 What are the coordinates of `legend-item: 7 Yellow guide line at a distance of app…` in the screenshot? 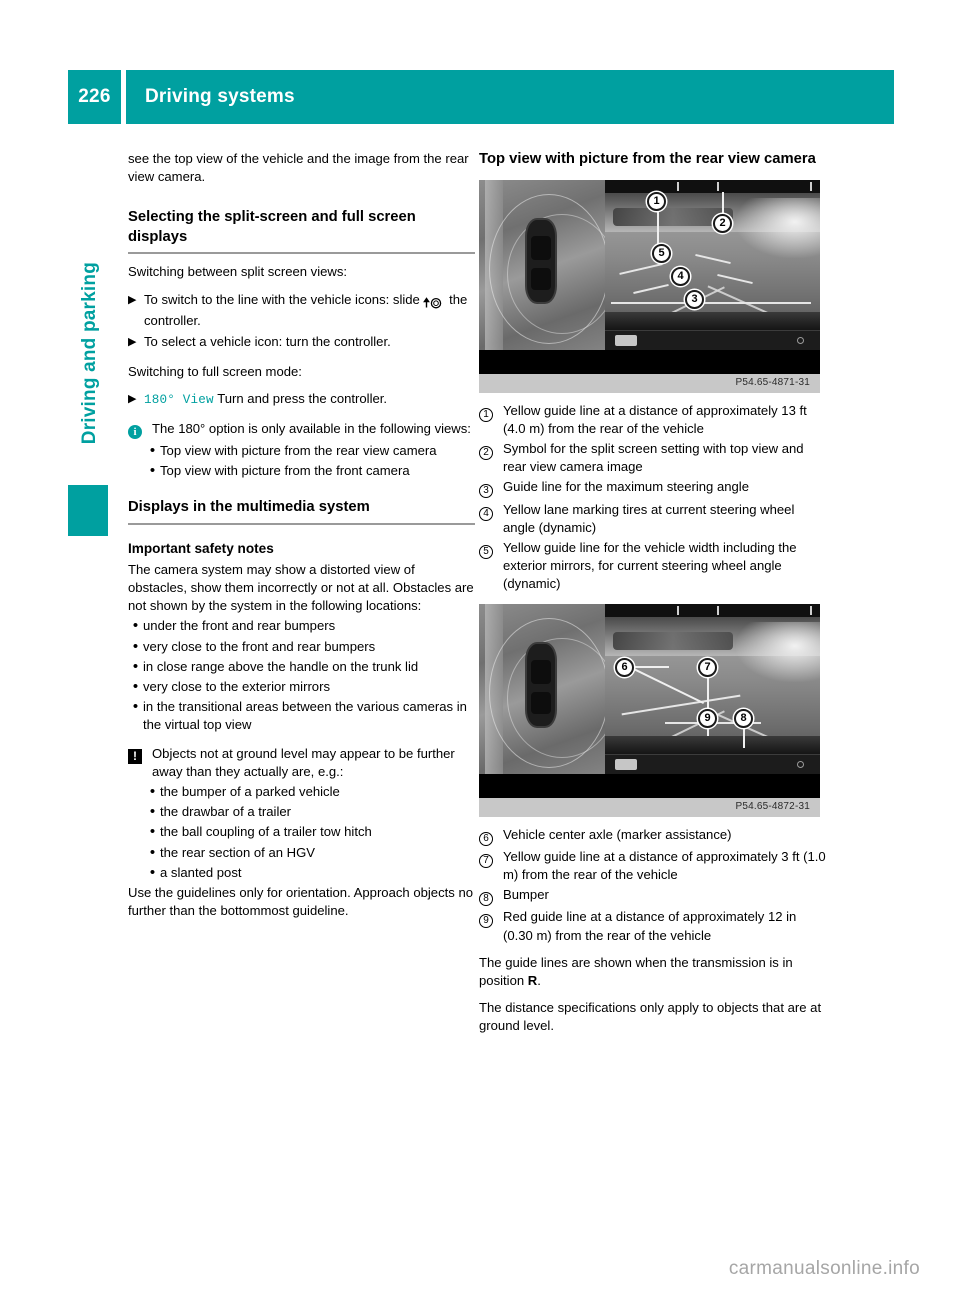 It's located at (652, 866).